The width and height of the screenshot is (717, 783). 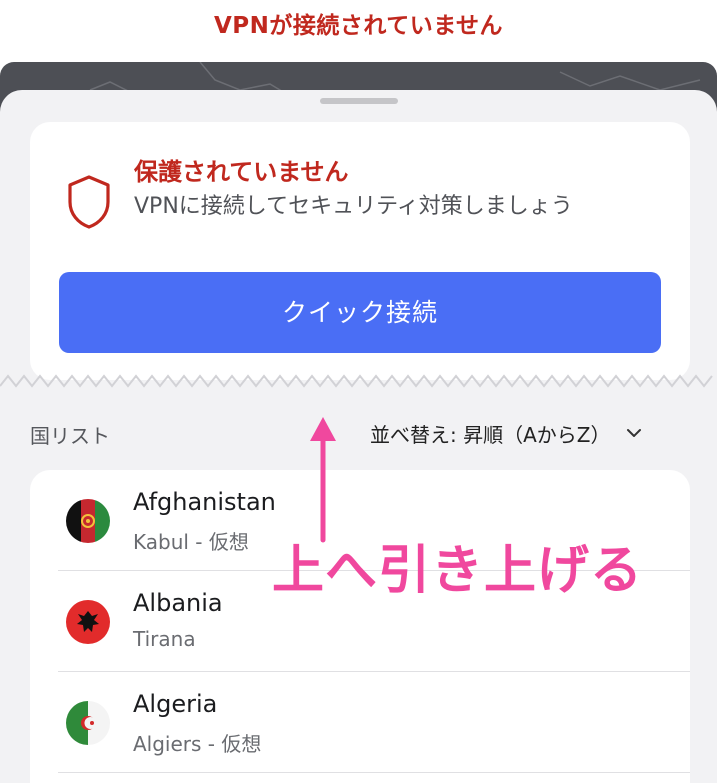 I want to click on sort-dropdown: 並べ替え: 昇順（AからZ）, so click(x=506, y=433).